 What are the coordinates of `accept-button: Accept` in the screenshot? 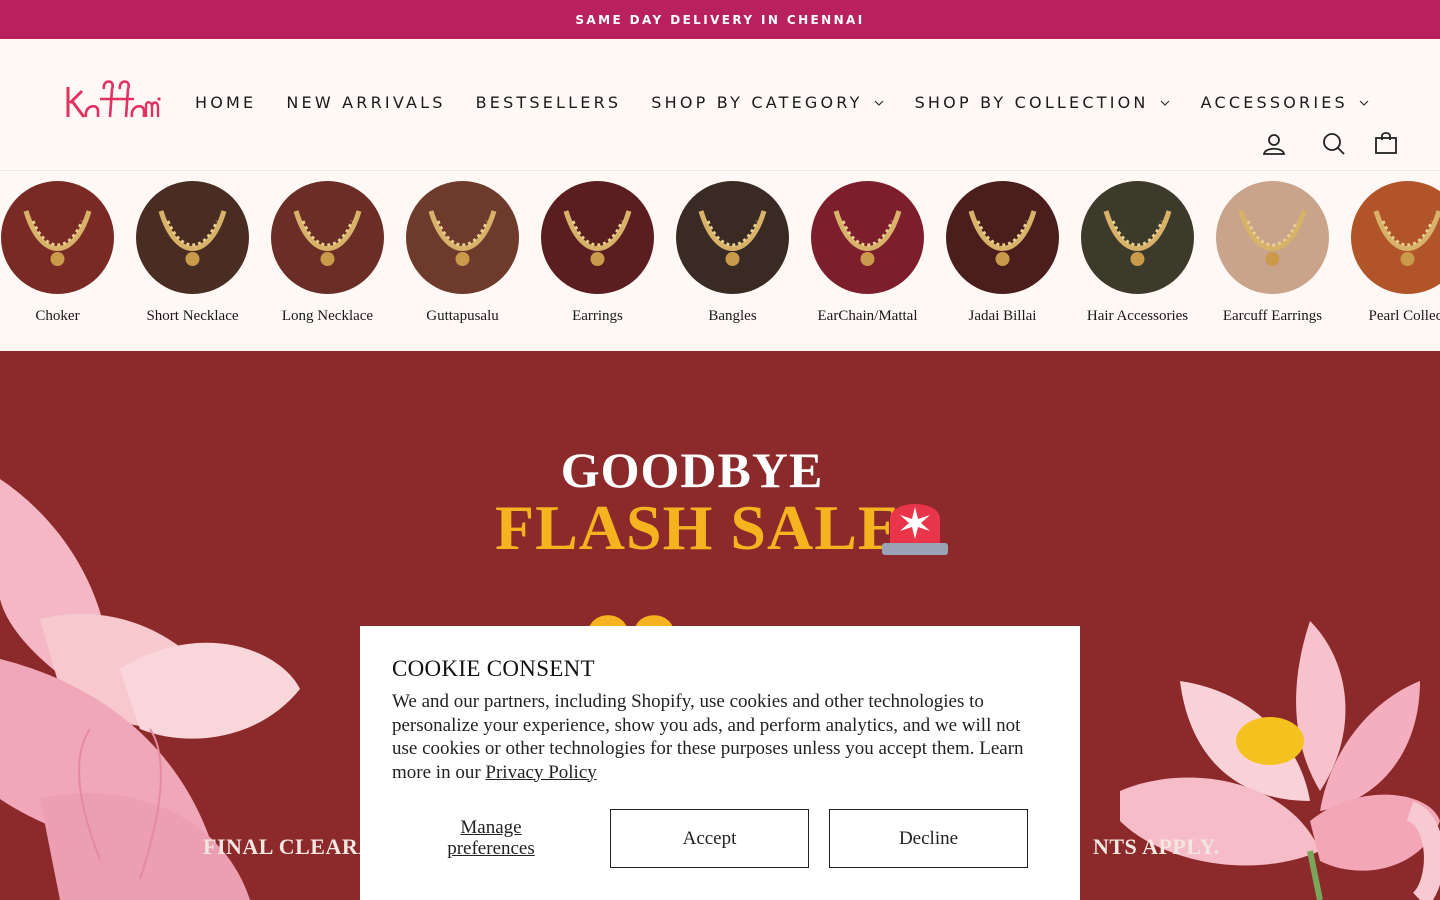 It's located at (709, 838).